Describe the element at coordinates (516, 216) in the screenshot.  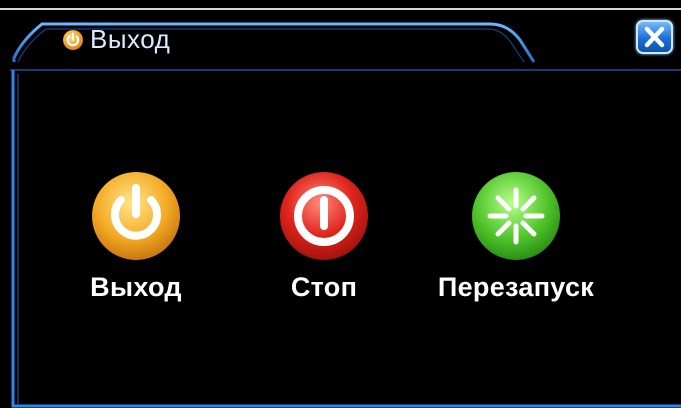
I see `restart-icon` at that location.